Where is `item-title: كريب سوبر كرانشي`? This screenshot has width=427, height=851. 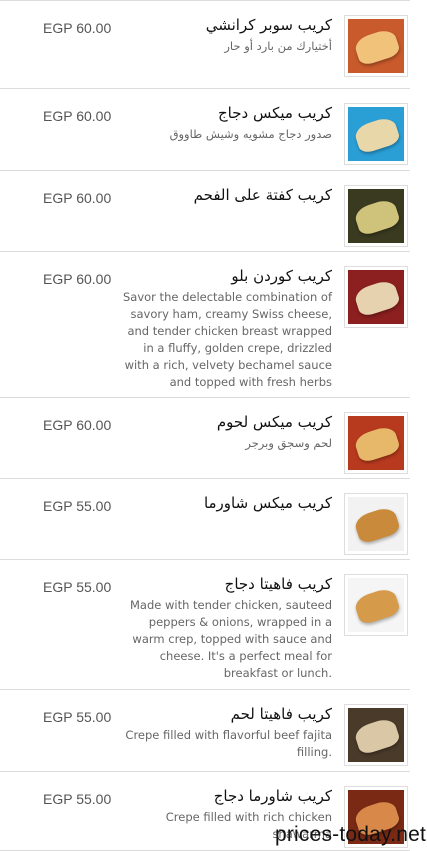
item-title: كريب سوبر كرانشي is located at coordinates (224, 25).